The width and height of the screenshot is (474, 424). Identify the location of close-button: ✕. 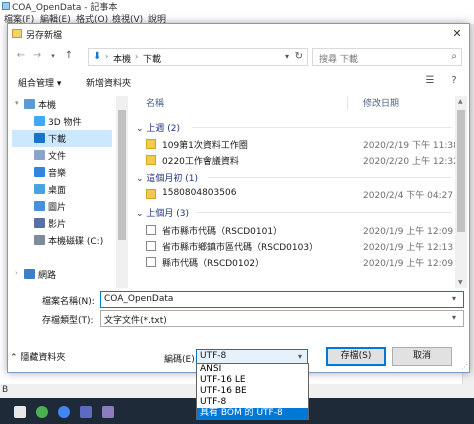
(457, 34).